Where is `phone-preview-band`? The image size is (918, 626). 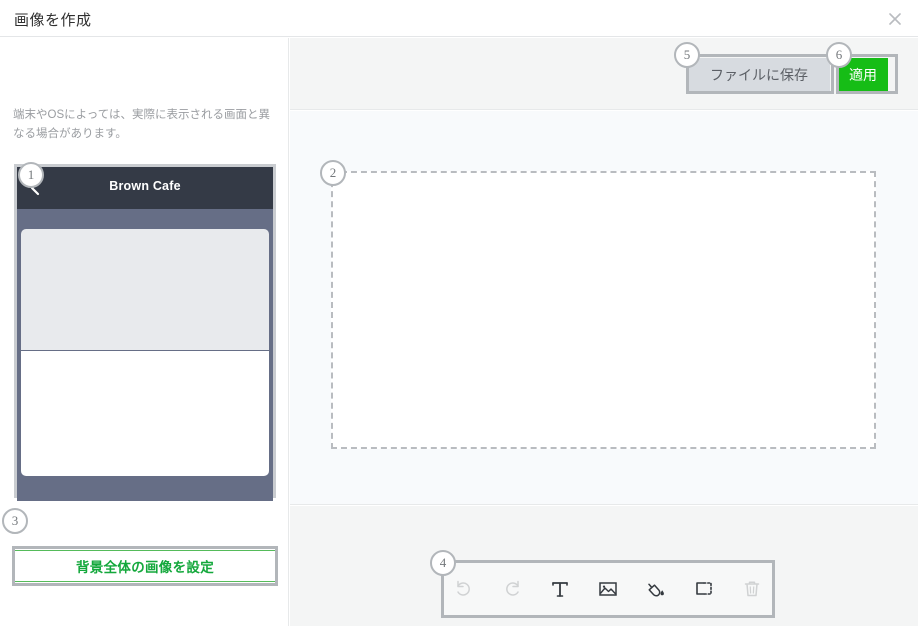
phone-preview-band is located at coordinates (145, 219).